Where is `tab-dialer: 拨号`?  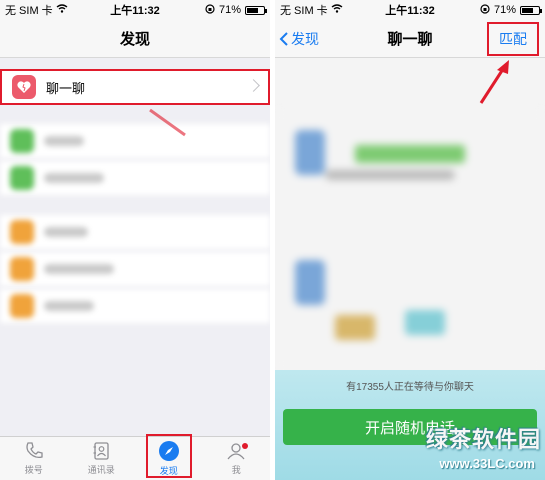
tab-dialer: 拨号 is located at coordinates (34, 458).